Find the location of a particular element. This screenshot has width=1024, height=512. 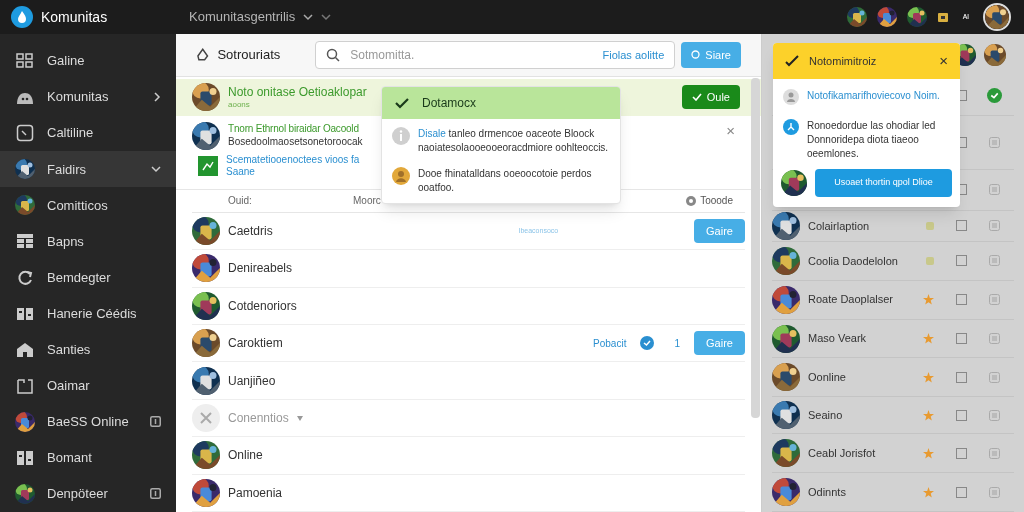

contact-name: Coolia Daodelolon is located at coordinates (853, 261).